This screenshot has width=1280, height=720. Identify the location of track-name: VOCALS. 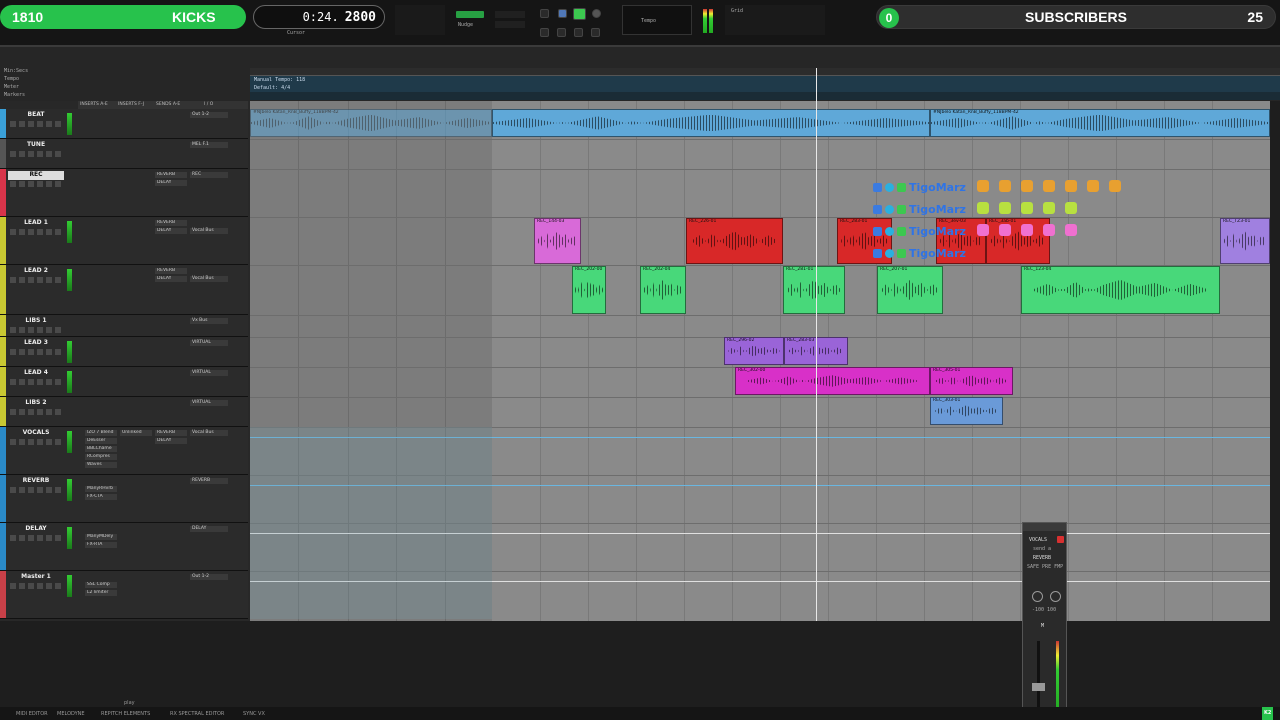
(36, 433).